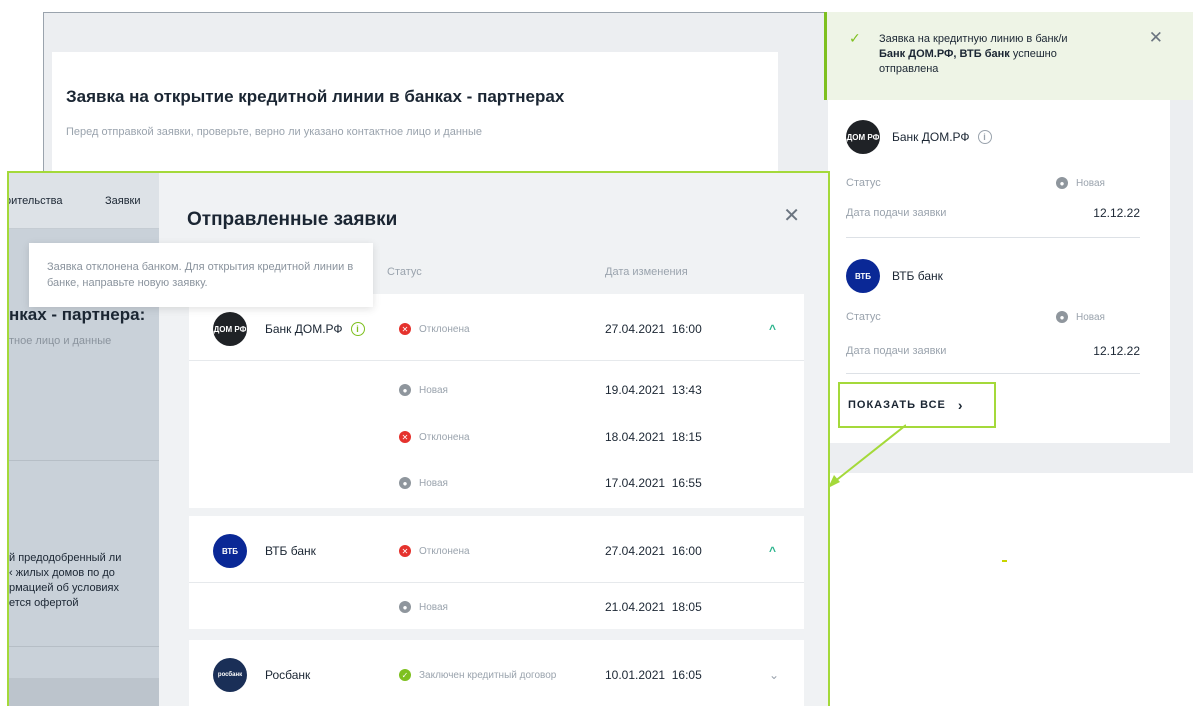 This screenshot has width=1193, height=706. Describe the element at coordinates (415, 112) in the screenshot. I see `background-panel` at that location.